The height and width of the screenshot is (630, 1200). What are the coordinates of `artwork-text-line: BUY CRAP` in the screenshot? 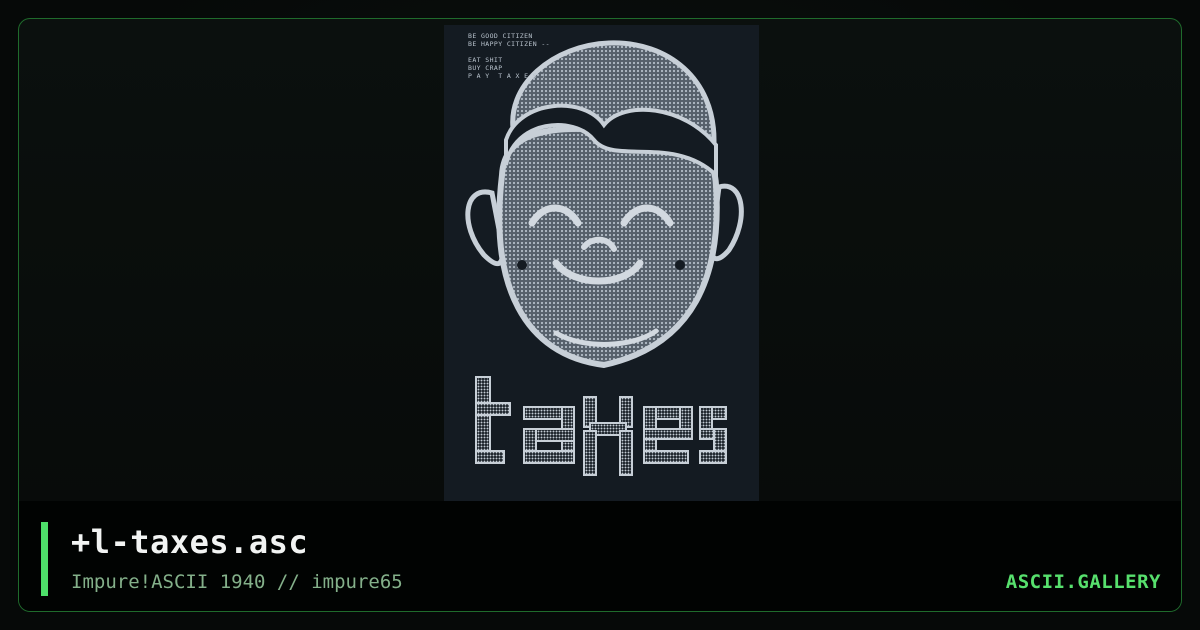 It's located at (485, 68).